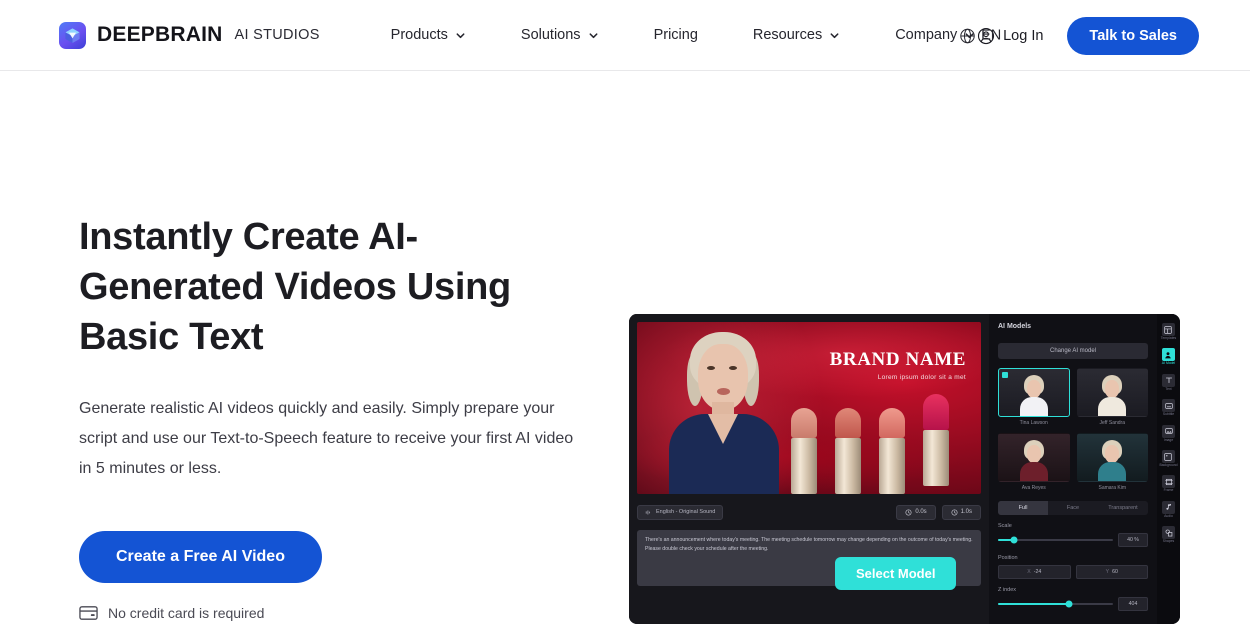 This screenshot has width=1250, height=630. Describe the element at coordinates (1073, 351) in the screenshot. I see `change-ai-model-button: Change AI model` at that location.